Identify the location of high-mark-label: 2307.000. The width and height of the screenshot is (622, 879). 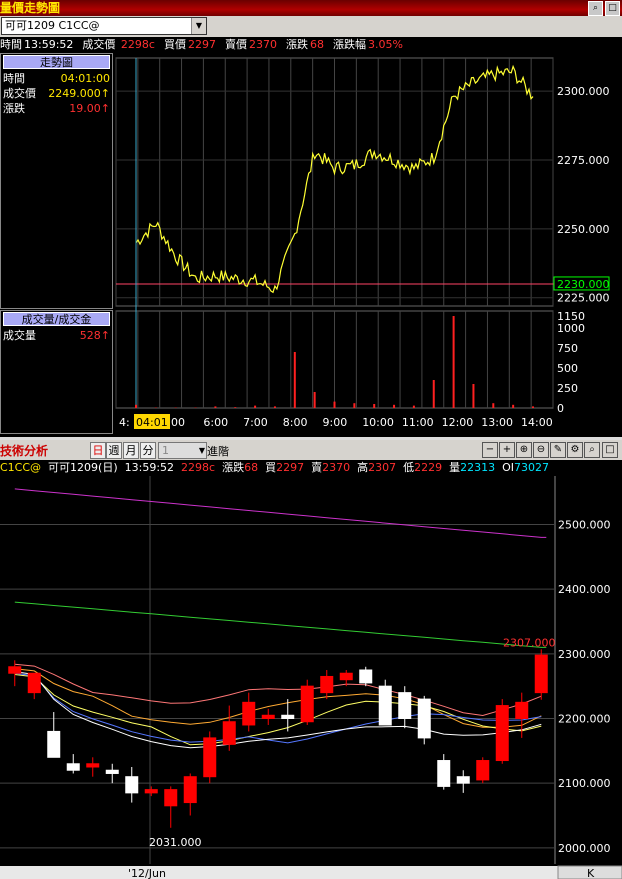
(529, 642).